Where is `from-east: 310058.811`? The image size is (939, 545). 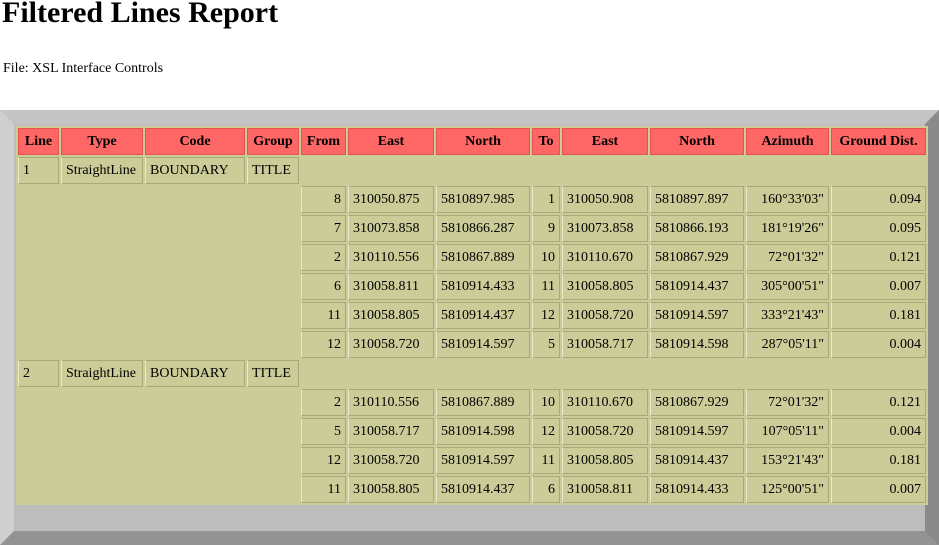 from-east: 310058.811 is located at coordinates (391, 286).